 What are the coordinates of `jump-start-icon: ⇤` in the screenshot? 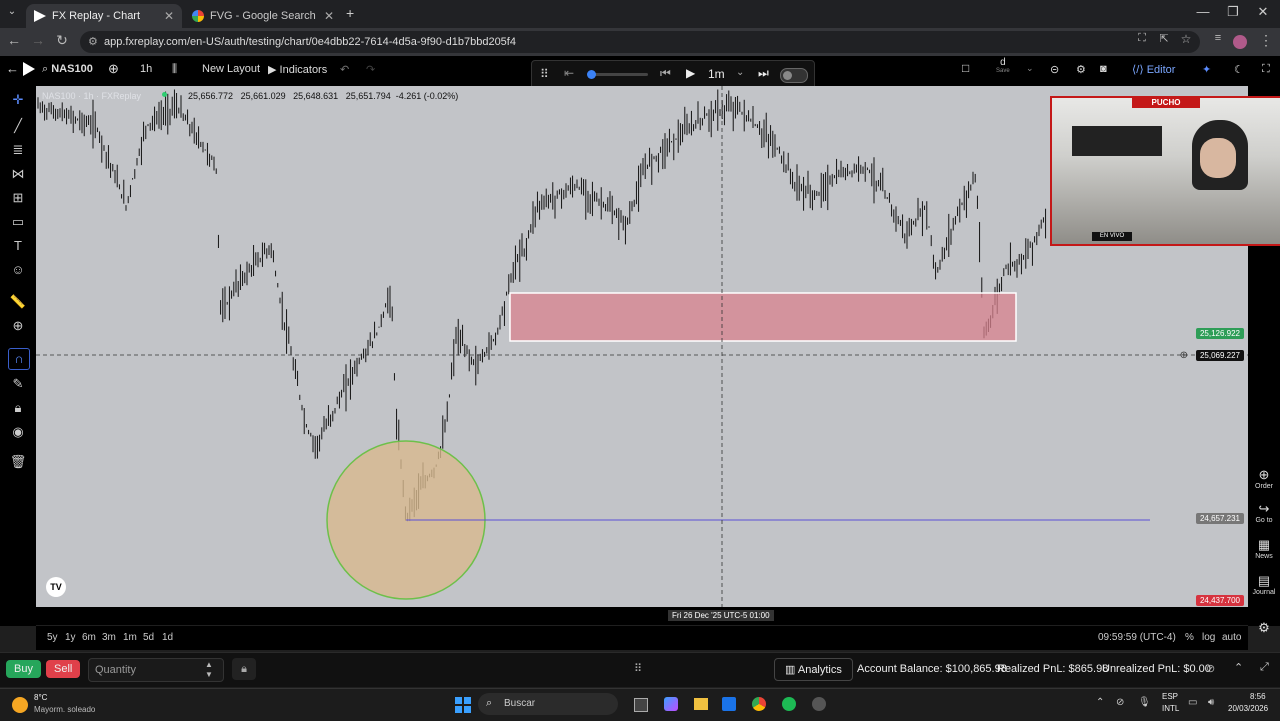 It's located at (569, 73).